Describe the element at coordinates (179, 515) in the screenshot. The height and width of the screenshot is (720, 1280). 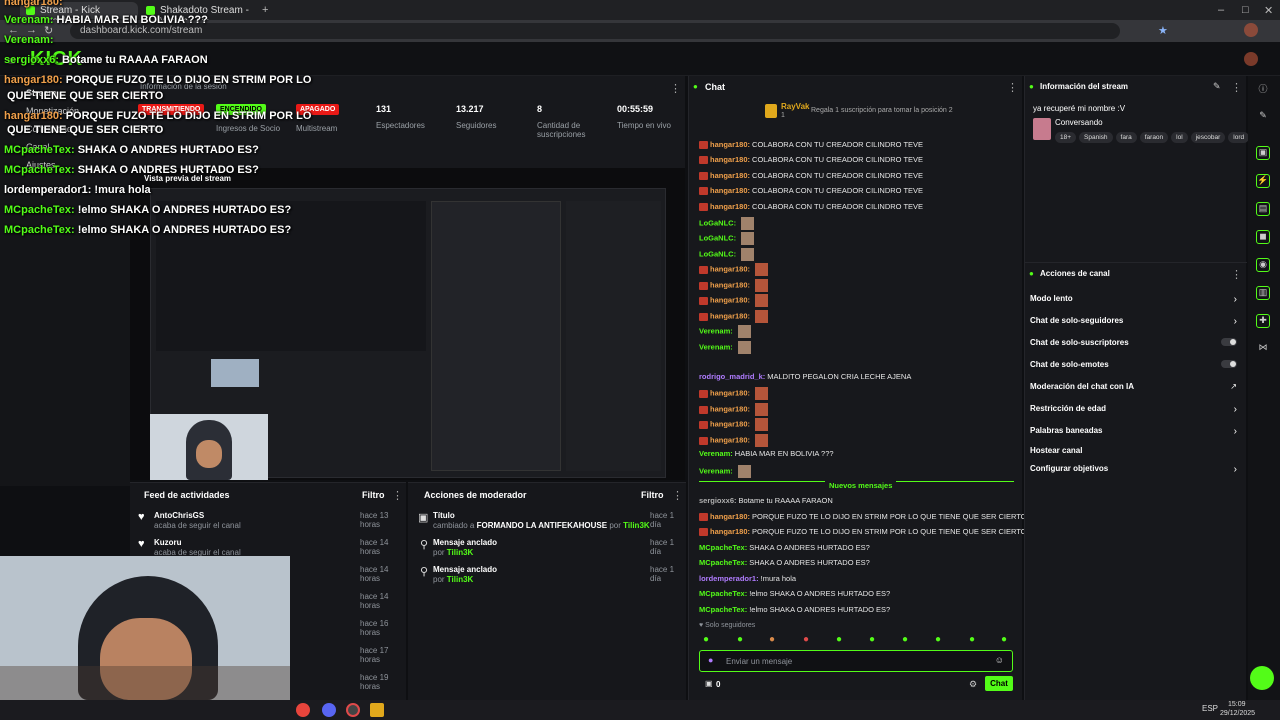
I see `activity-user: AntoChrisGS` at that location.